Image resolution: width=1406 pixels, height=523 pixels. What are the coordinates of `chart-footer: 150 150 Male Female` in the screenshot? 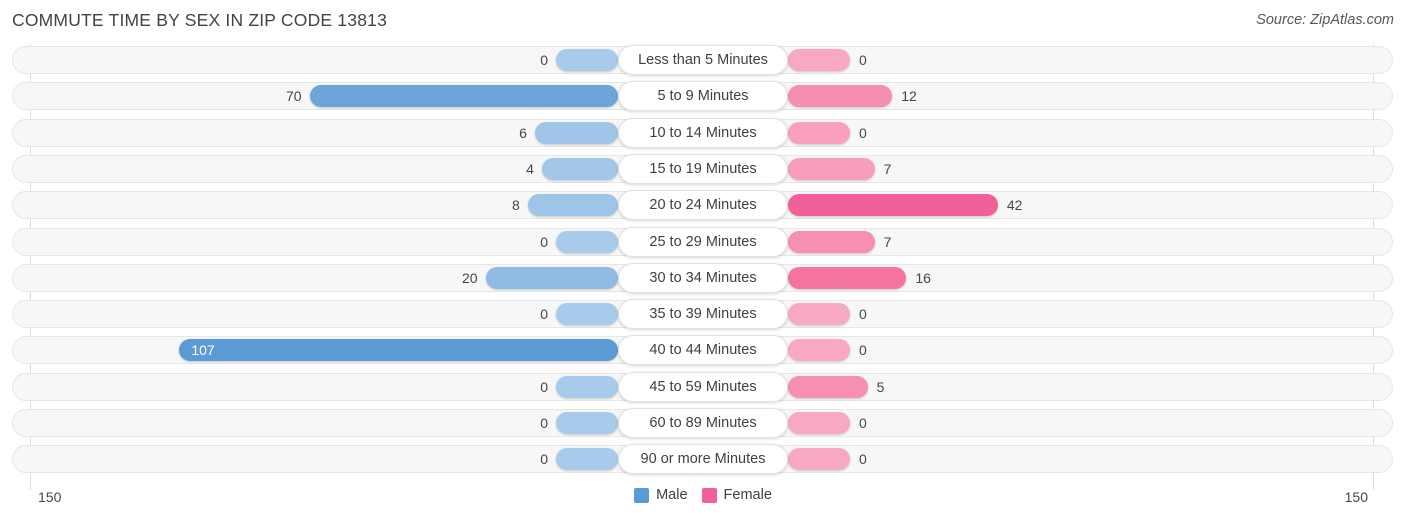 It's located at (703, 503).